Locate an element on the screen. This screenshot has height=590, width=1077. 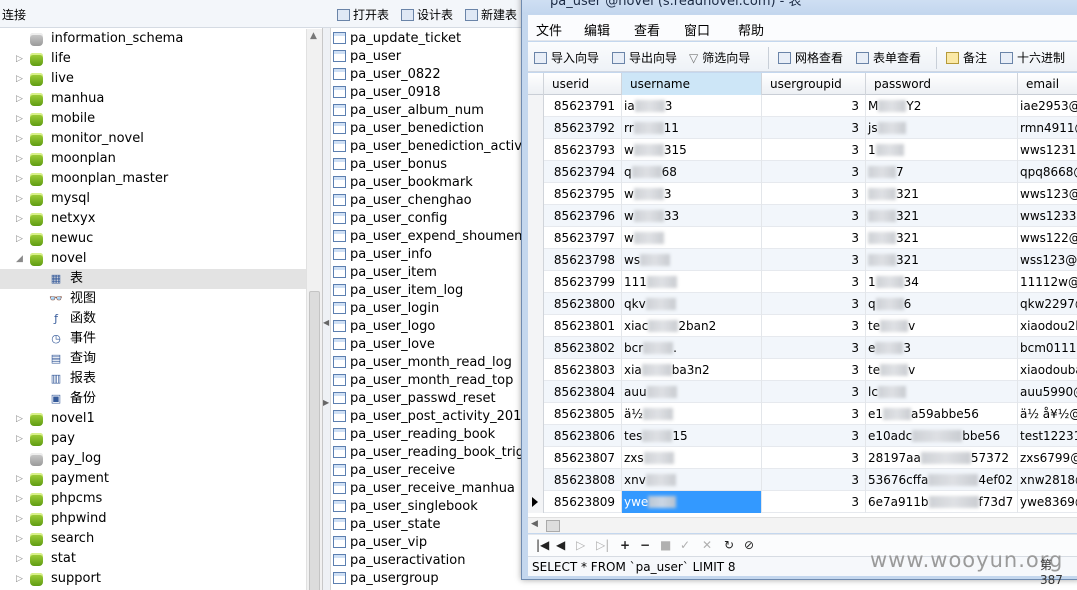
new-table-button: 新建表 is located at coordinates (491, 14).